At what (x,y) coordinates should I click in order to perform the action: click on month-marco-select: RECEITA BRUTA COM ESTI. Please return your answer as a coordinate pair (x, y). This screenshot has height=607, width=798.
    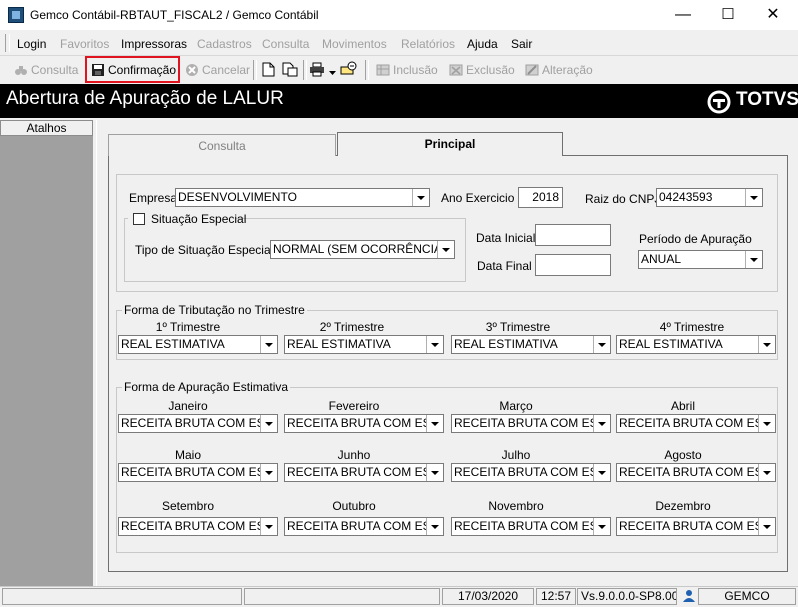
    Looking at the image, I should click on (531, 423).